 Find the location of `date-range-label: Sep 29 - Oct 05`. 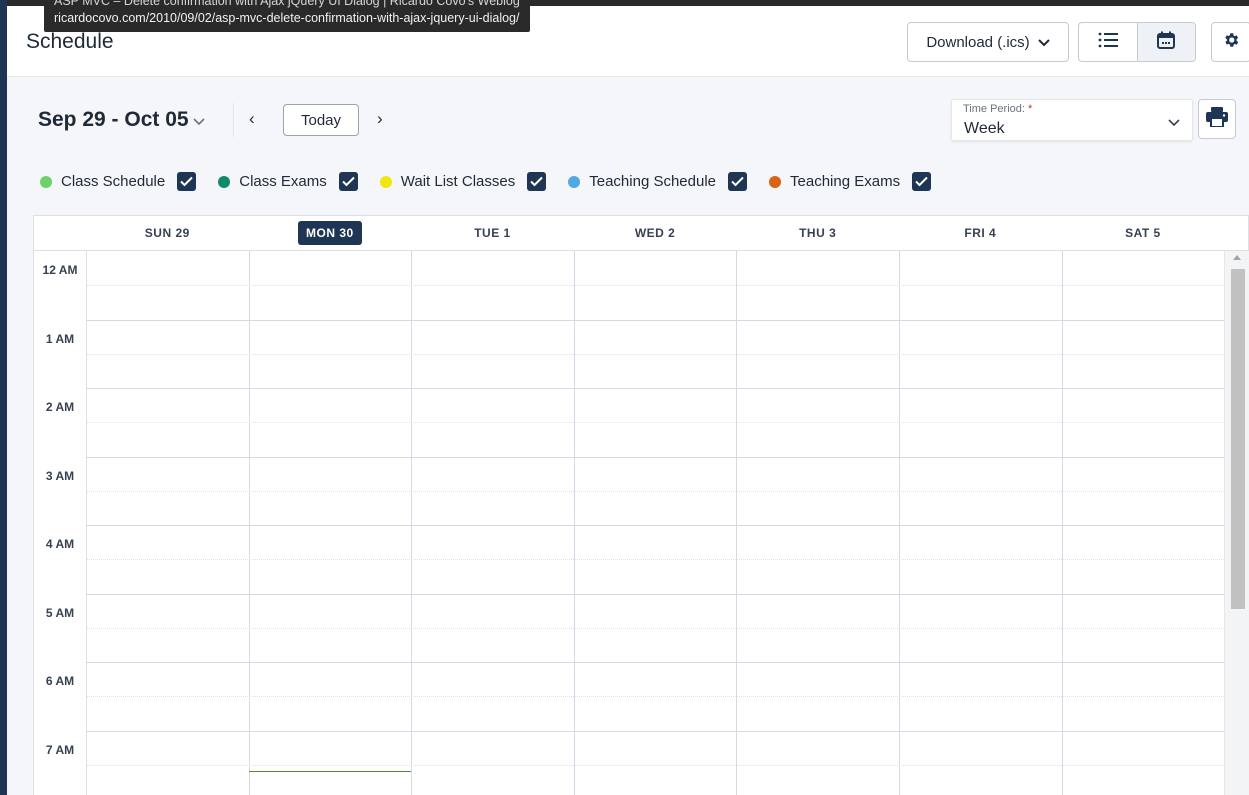

date-range-label: Sep 29 - Oct 05 is located at coordinates (113, 119).